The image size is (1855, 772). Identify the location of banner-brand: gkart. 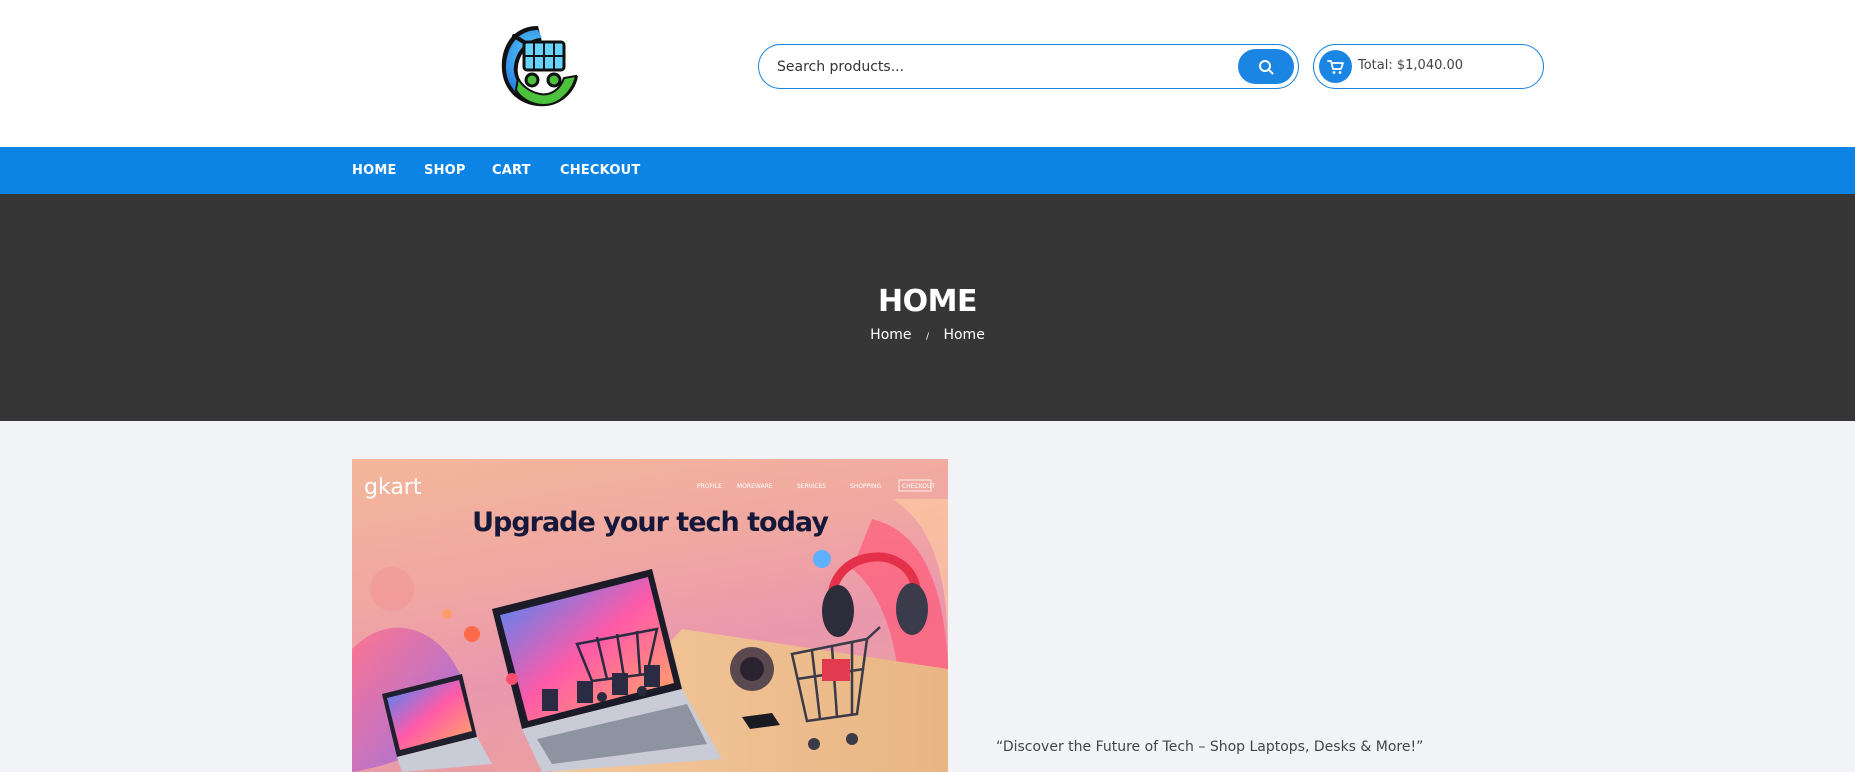
(393, 487).